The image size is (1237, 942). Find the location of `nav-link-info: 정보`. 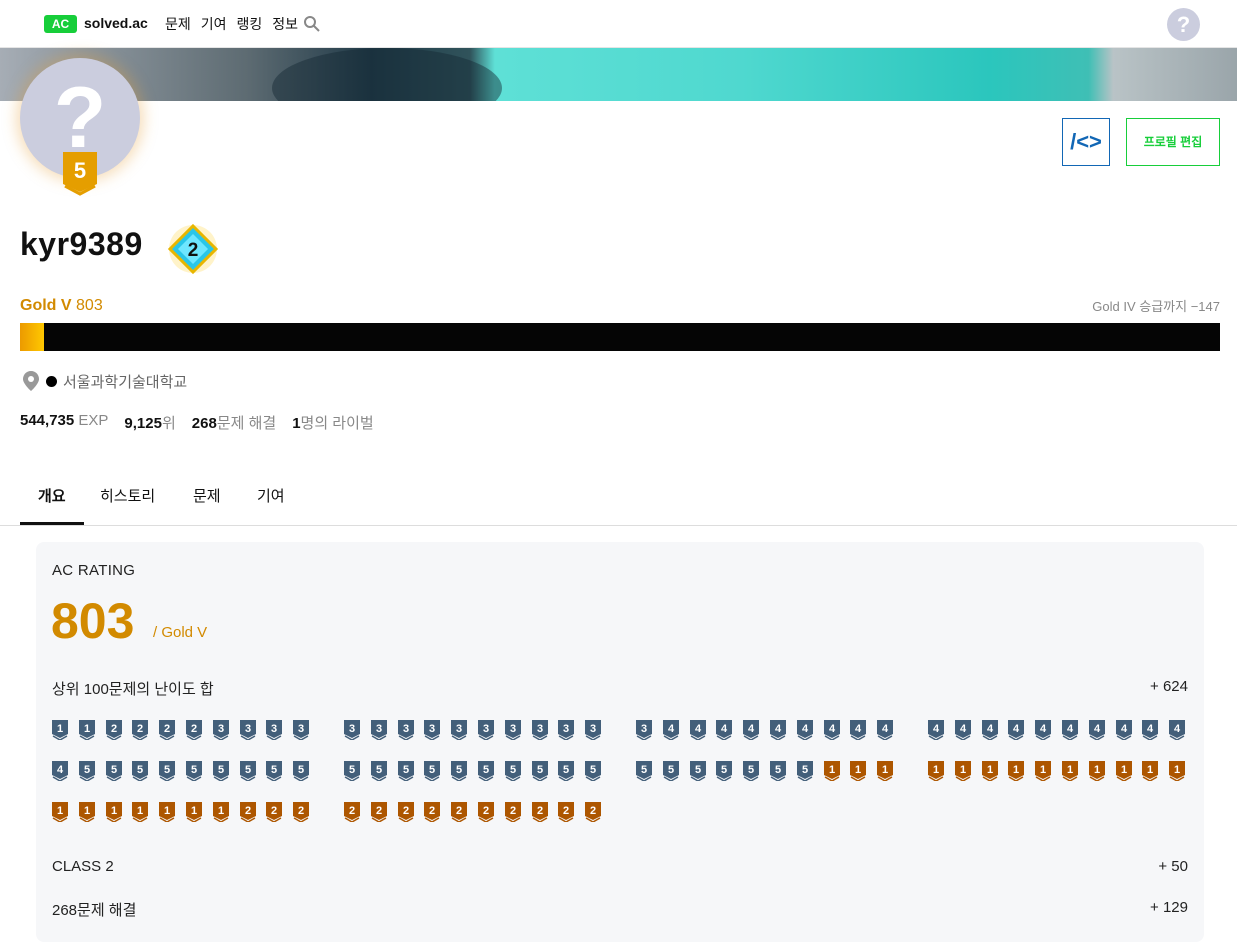

nav-link-info: 정보 is located at coordinates (285, 24).